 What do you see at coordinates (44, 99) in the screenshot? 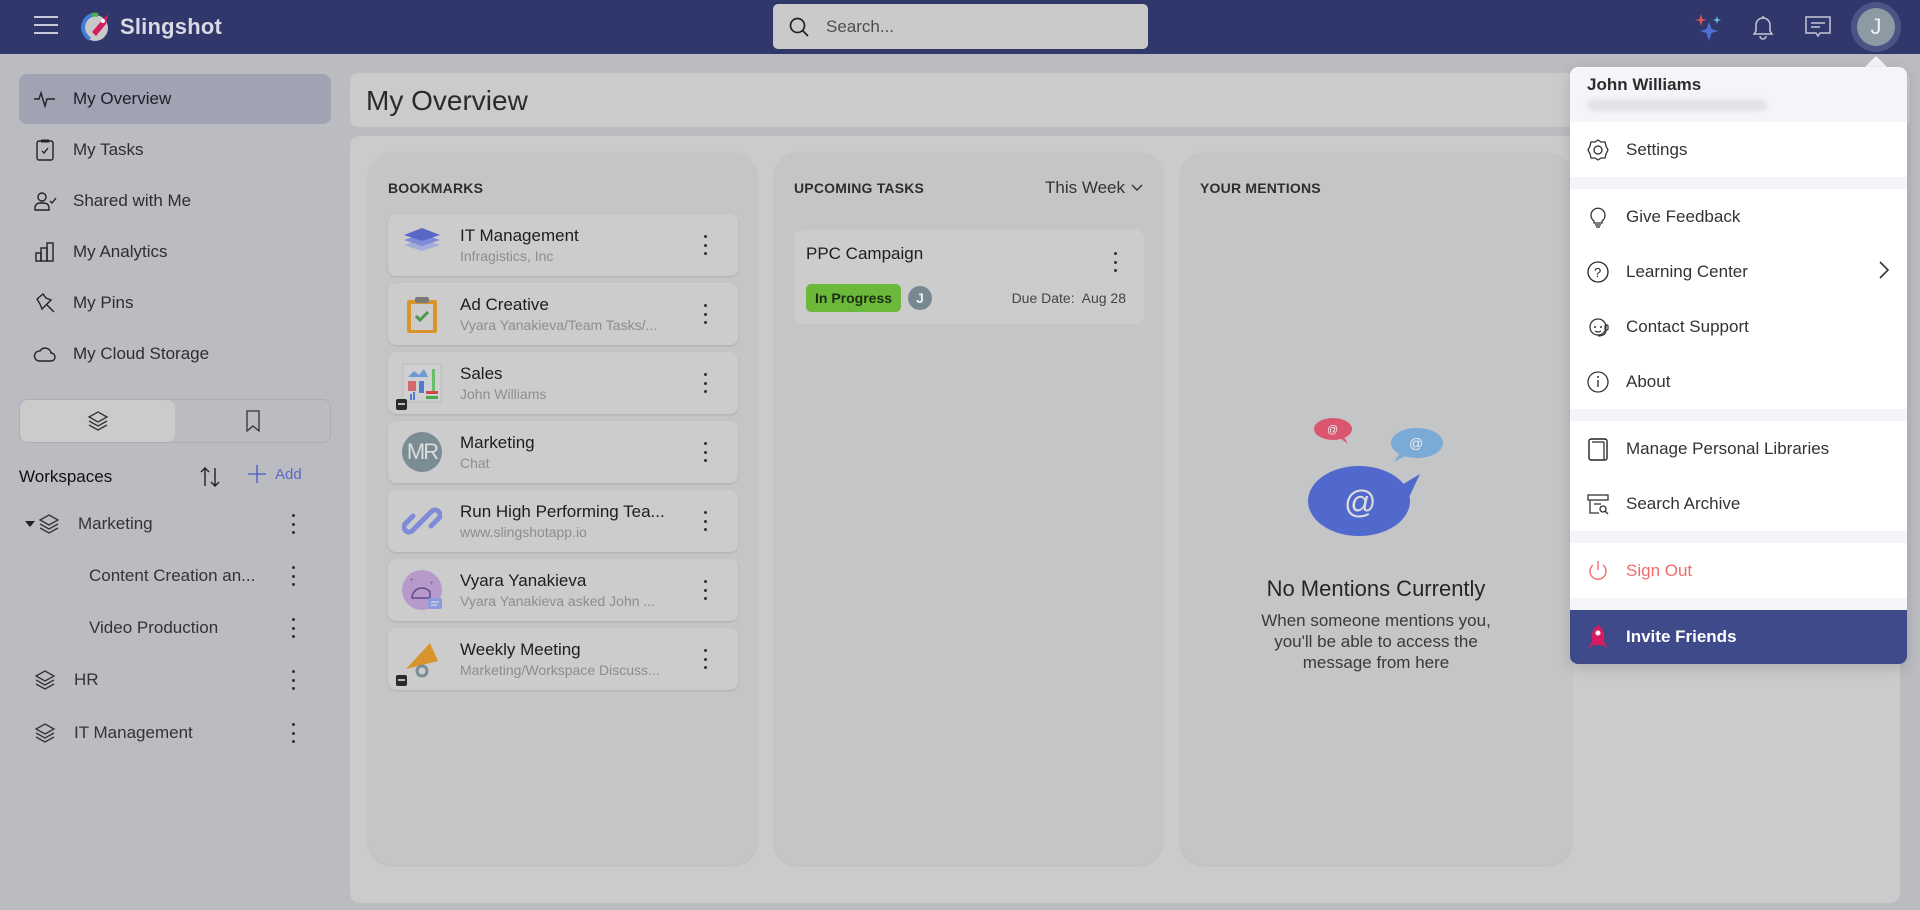
I see `activity-icon` at bounding box center [44, 99].